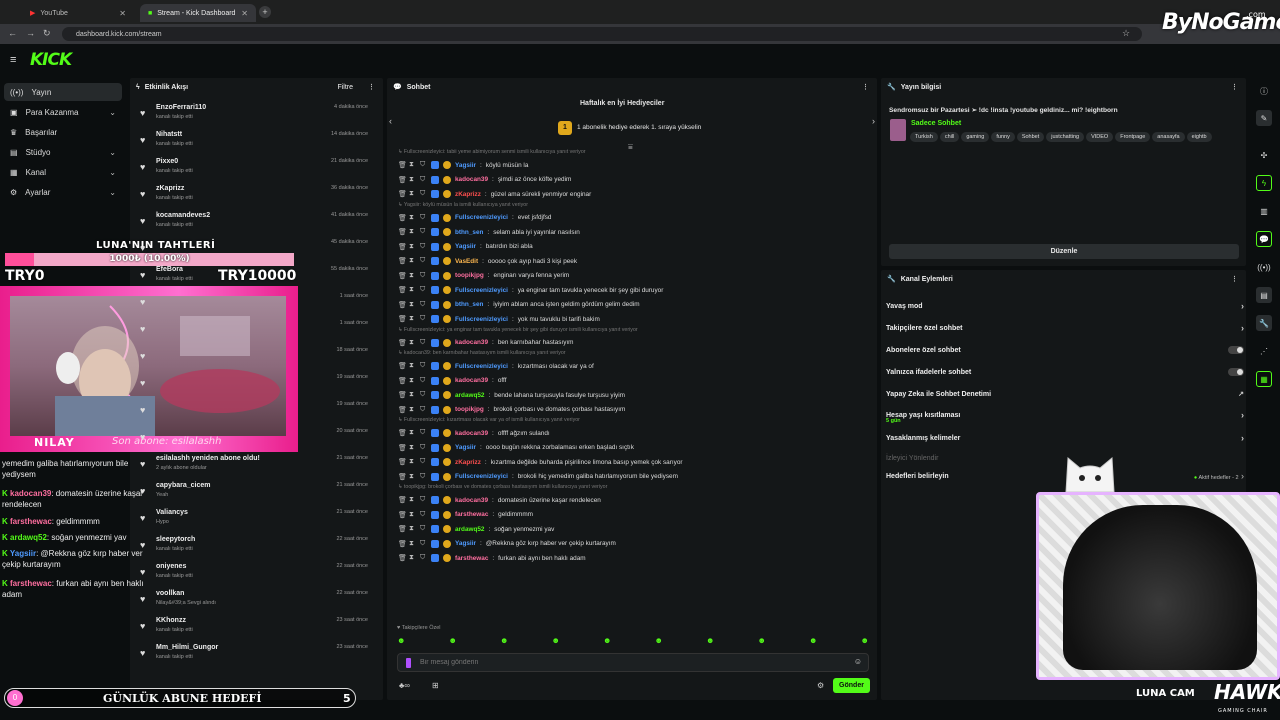  Describe the element at coordinates (169, 134) in the screenshot. I see `activity-username: Nihatstt` at that location.